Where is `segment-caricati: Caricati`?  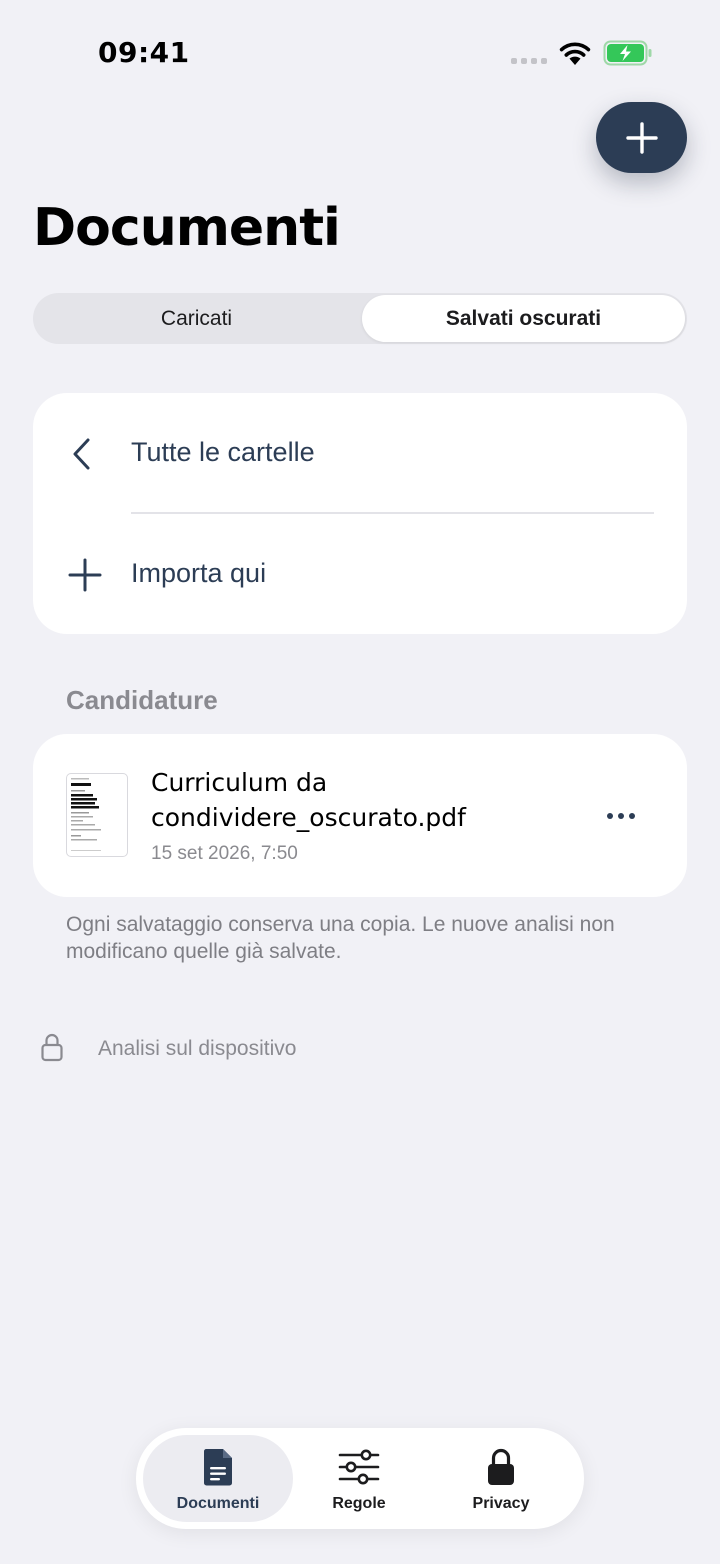
segment-caricati: Caricati is located at coordinates (196, 318).